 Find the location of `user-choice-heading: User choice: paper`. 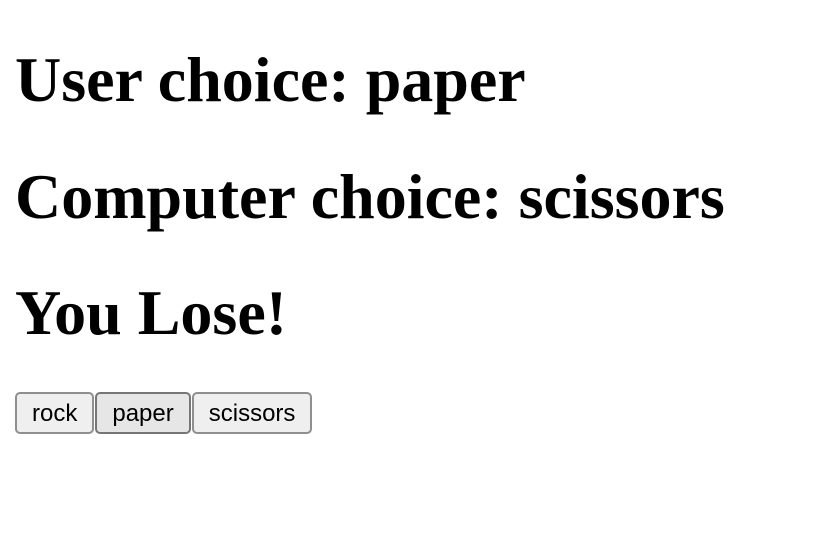

user-choice-heading: User choice: paper is located at coordinates (270, 79).